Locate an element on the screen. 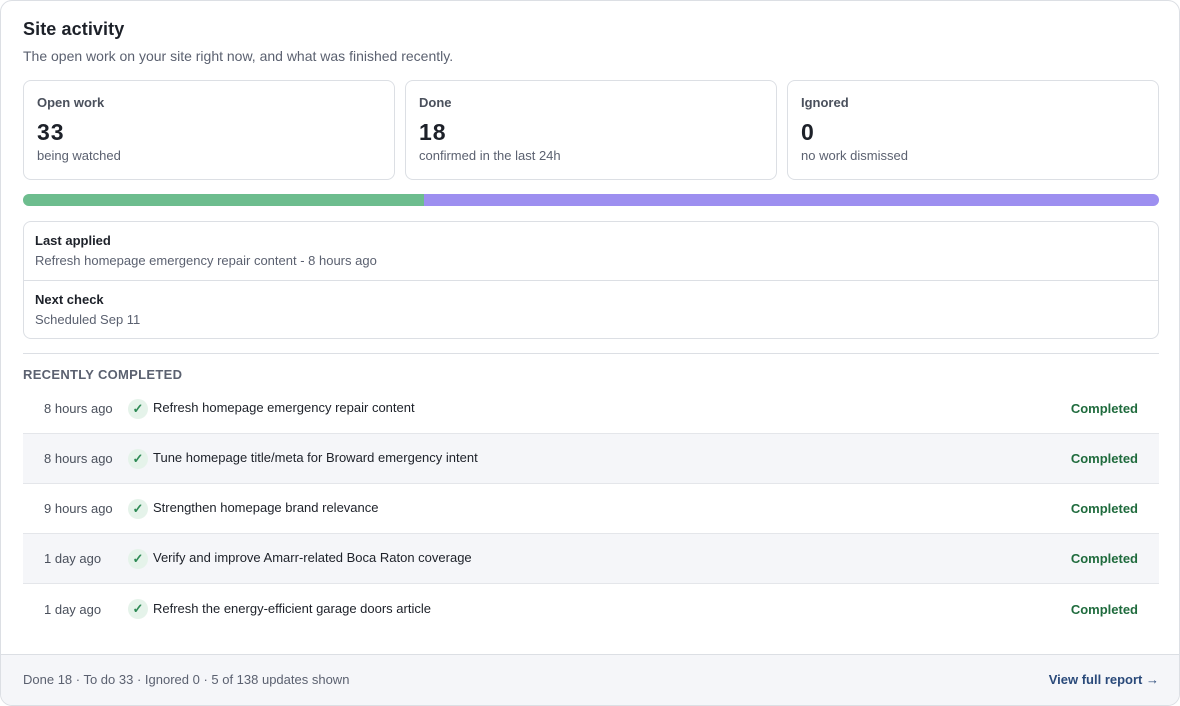  item-time: 9 hours ago is located at coordinates (78, 508).